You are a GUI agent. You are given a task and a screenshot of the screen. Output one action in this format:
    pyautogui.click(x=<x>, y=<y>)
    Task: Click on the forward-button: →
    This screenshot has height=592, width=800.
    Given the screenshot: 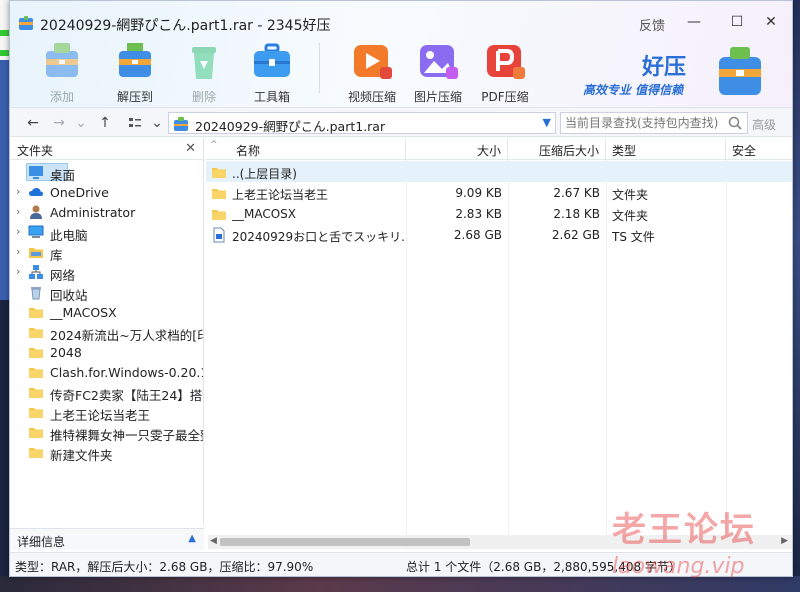 What is the action you would take?
    pyautogui.click(x=59, y=123)
    